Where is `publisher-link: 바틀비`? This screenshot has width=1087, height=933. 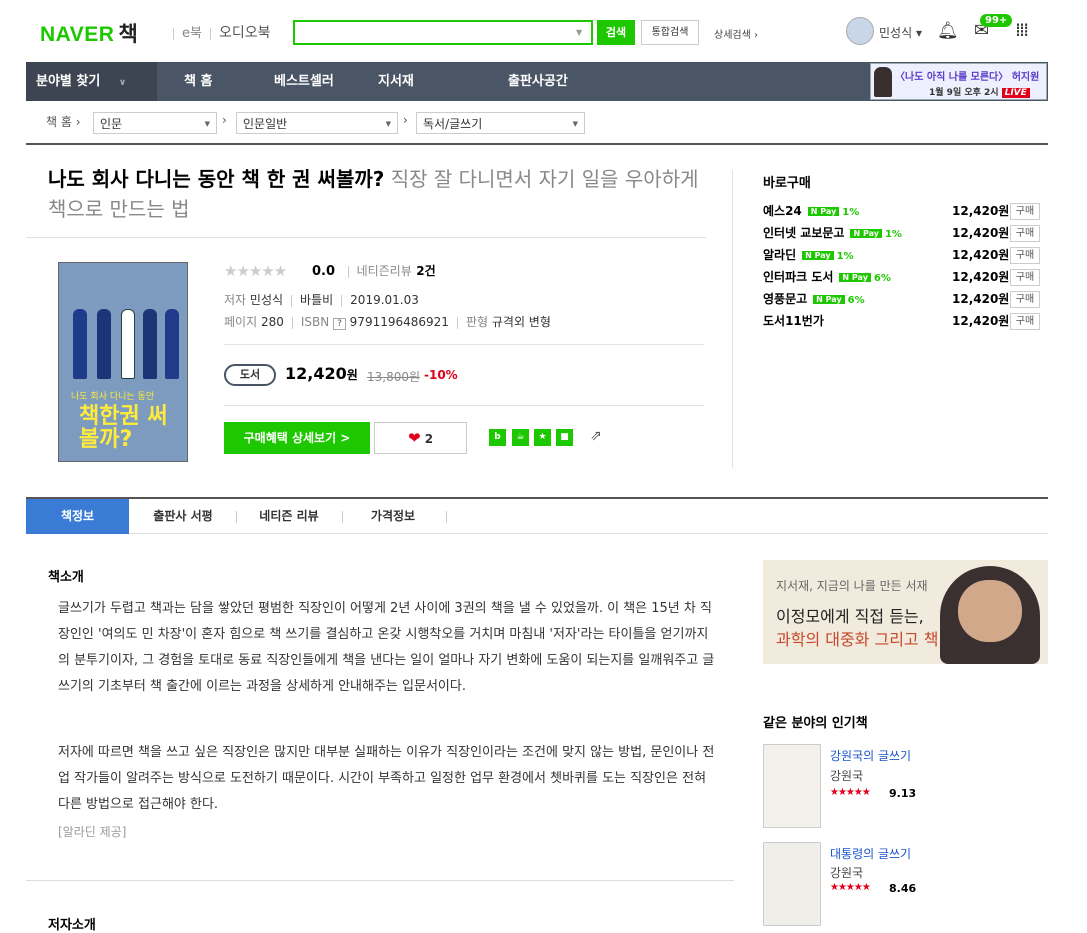 publisher-link: 바틀비 is located at coordinates (316, 300).